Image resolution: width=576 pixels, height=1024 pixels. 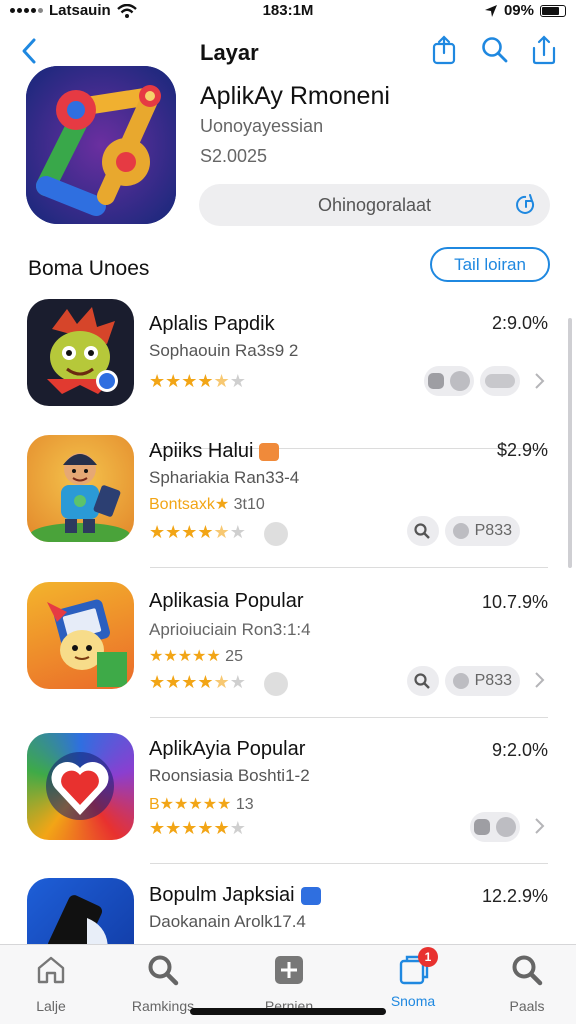 I want to click on app-price: 9:2.0%, so click(x=519, y=750).